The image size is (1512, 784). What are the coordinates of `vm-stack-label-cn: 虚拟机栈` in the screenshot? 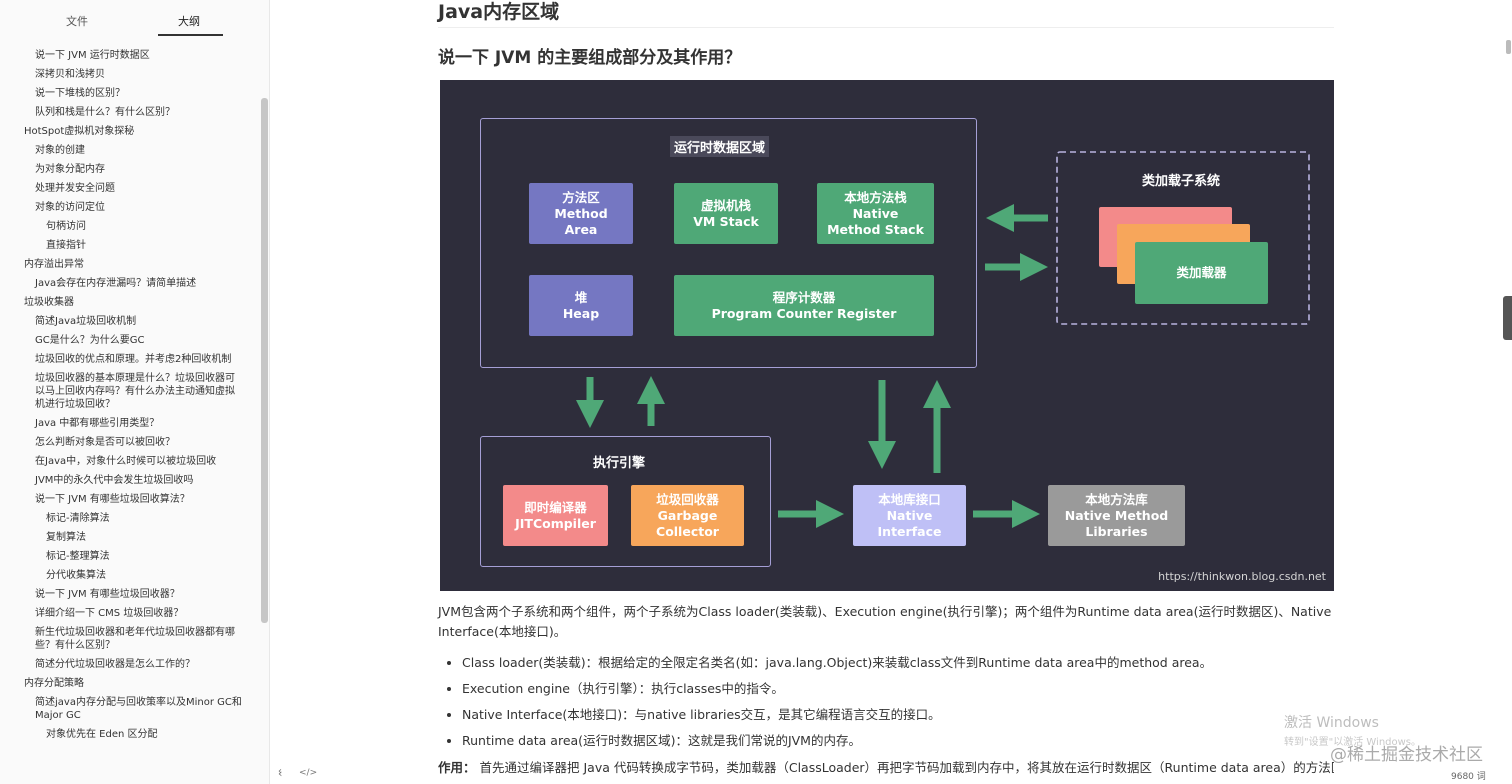 It's located at (725, 205).